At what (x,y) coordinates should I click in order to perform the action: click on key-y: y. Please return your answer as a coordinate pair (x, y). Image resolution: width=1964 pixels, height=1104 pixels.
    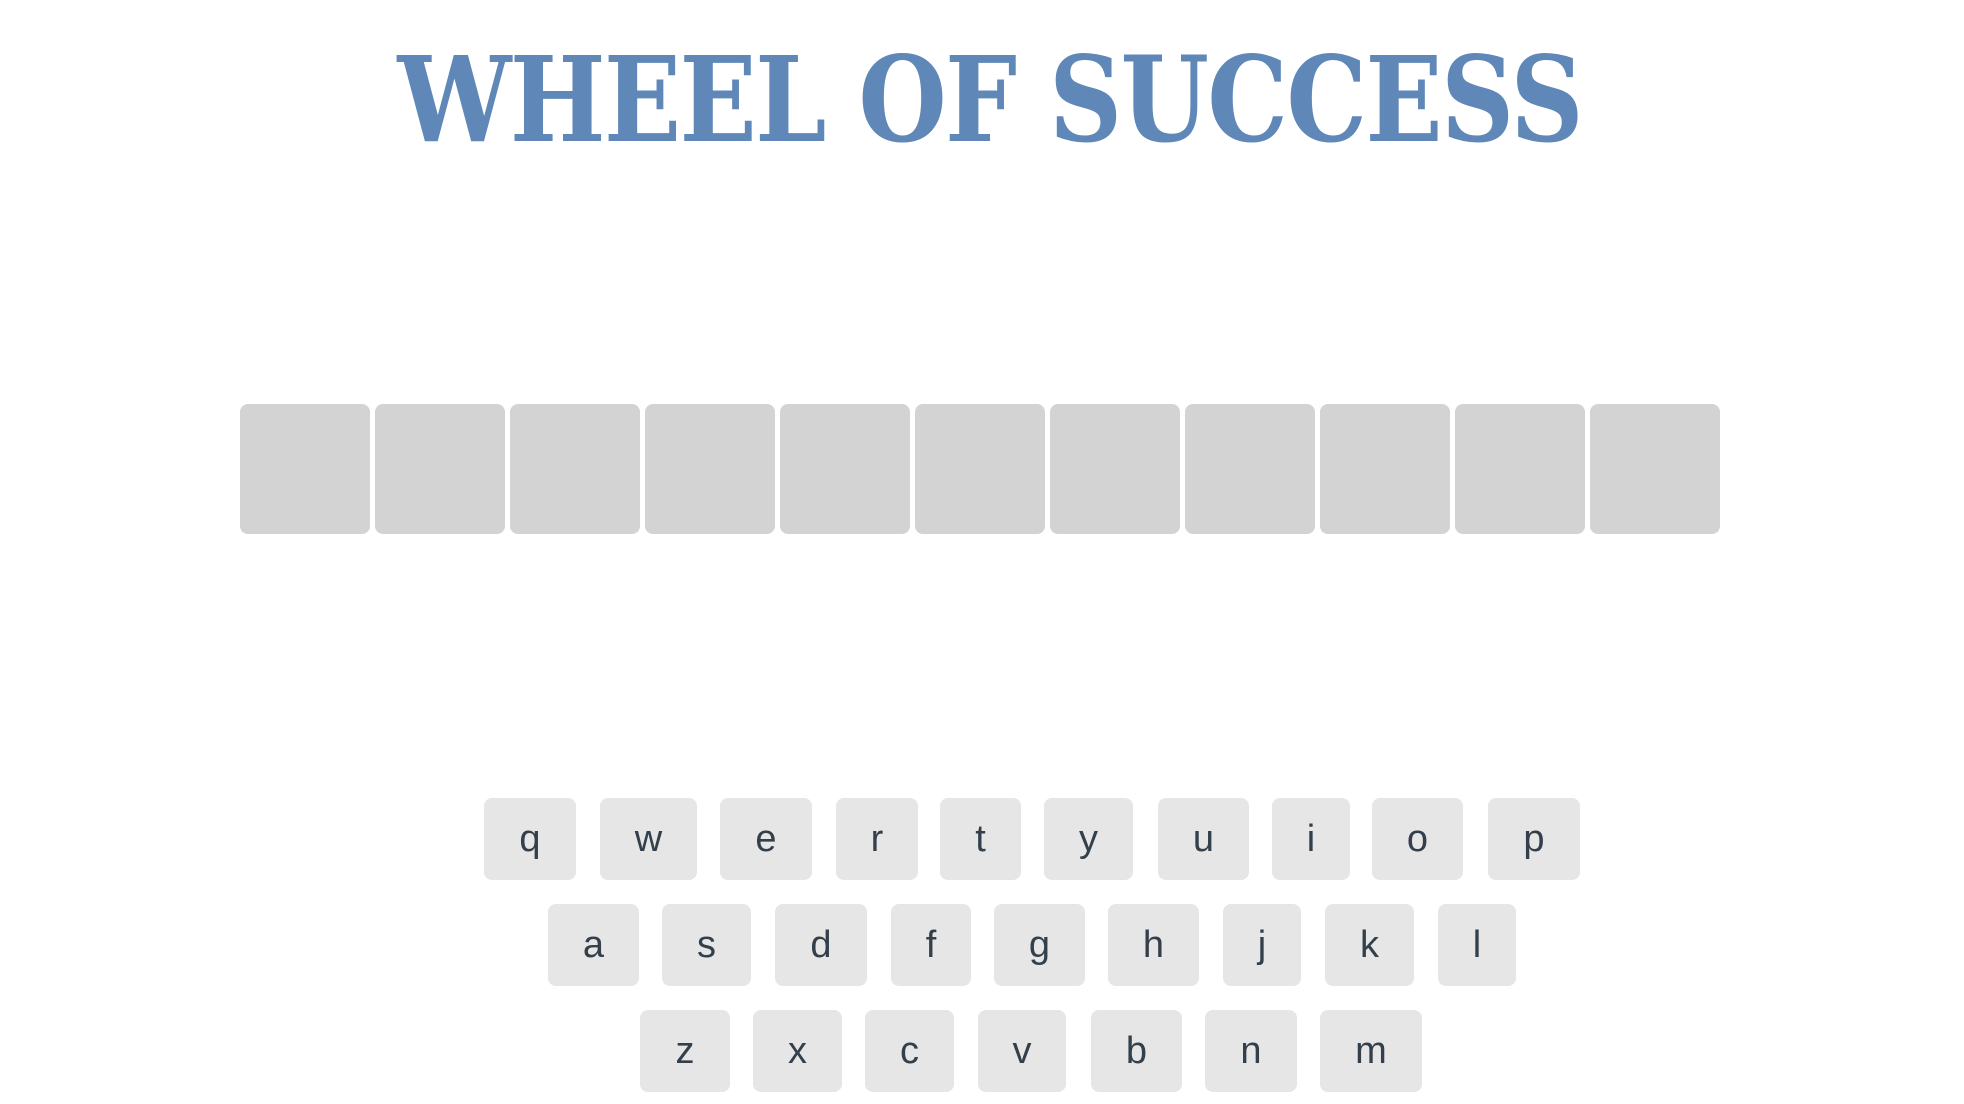
    Looking at the image, I should click on (1088, 839).